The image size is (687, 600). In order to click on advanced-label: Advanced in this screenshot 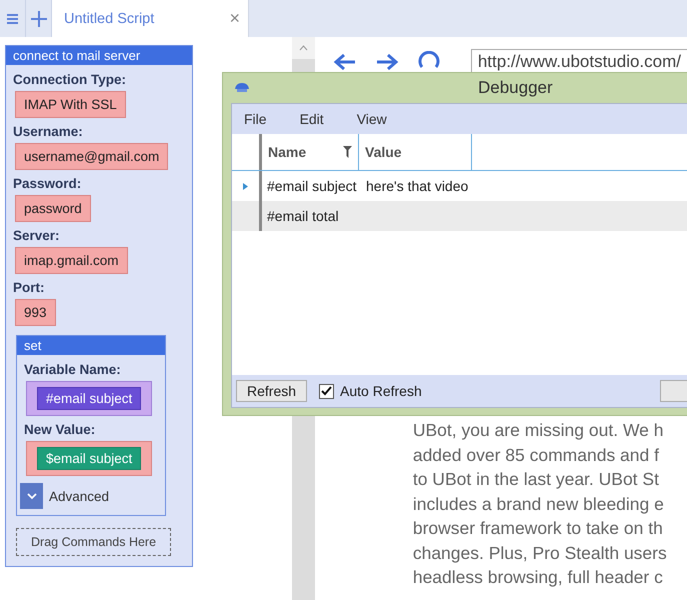, I will do `click(79, 496)`.